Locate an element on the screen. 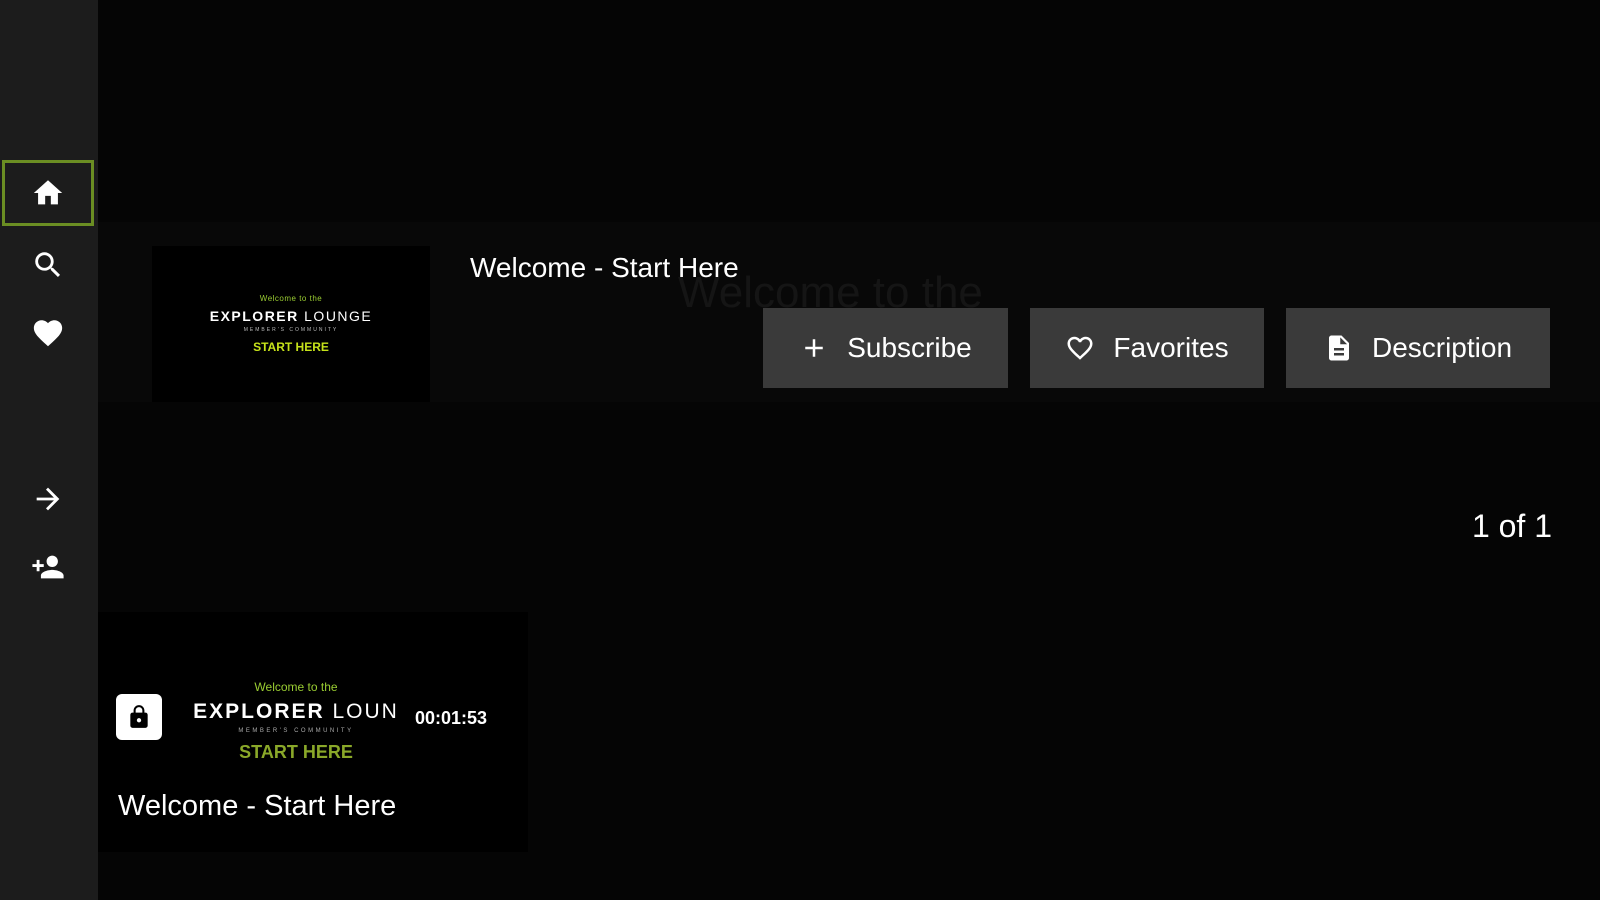  favorites-button-label: Favorites is located at coordinates (1171, 347).